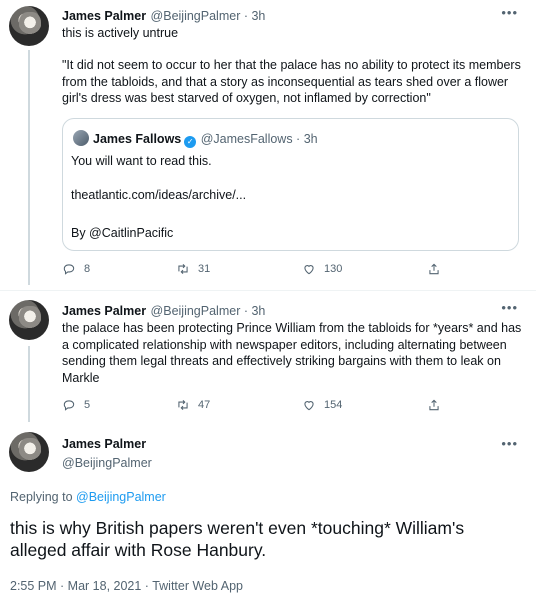 Image resolution: width=543 pixels, height=603 pixels. I want to click on reply-count: 5, so click(87, 405).